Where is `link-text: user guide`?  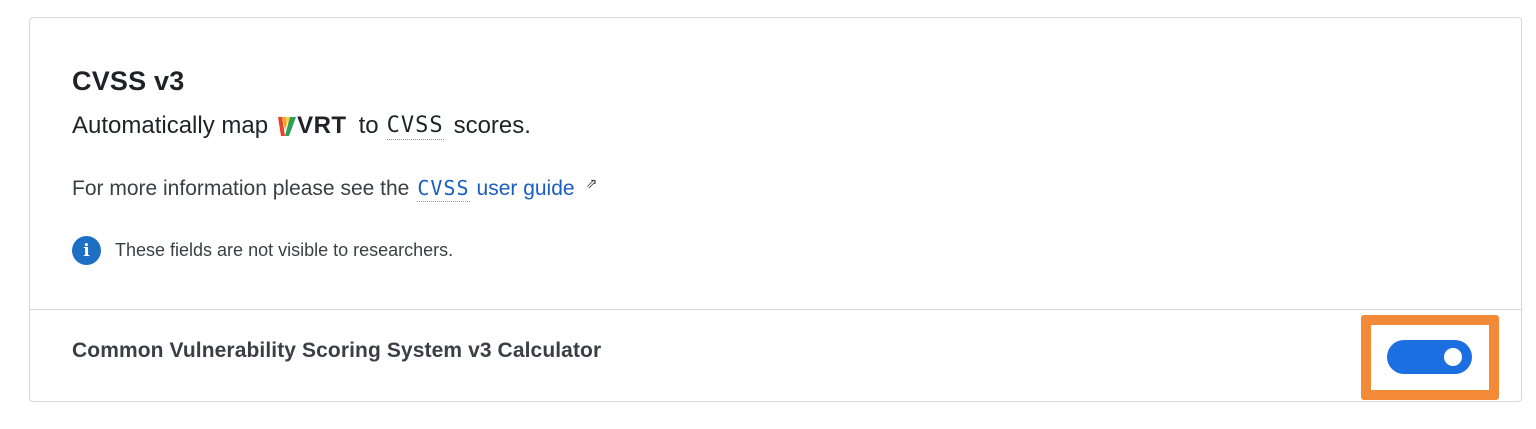 link-text: user guide is located at coordinates (525, 188).